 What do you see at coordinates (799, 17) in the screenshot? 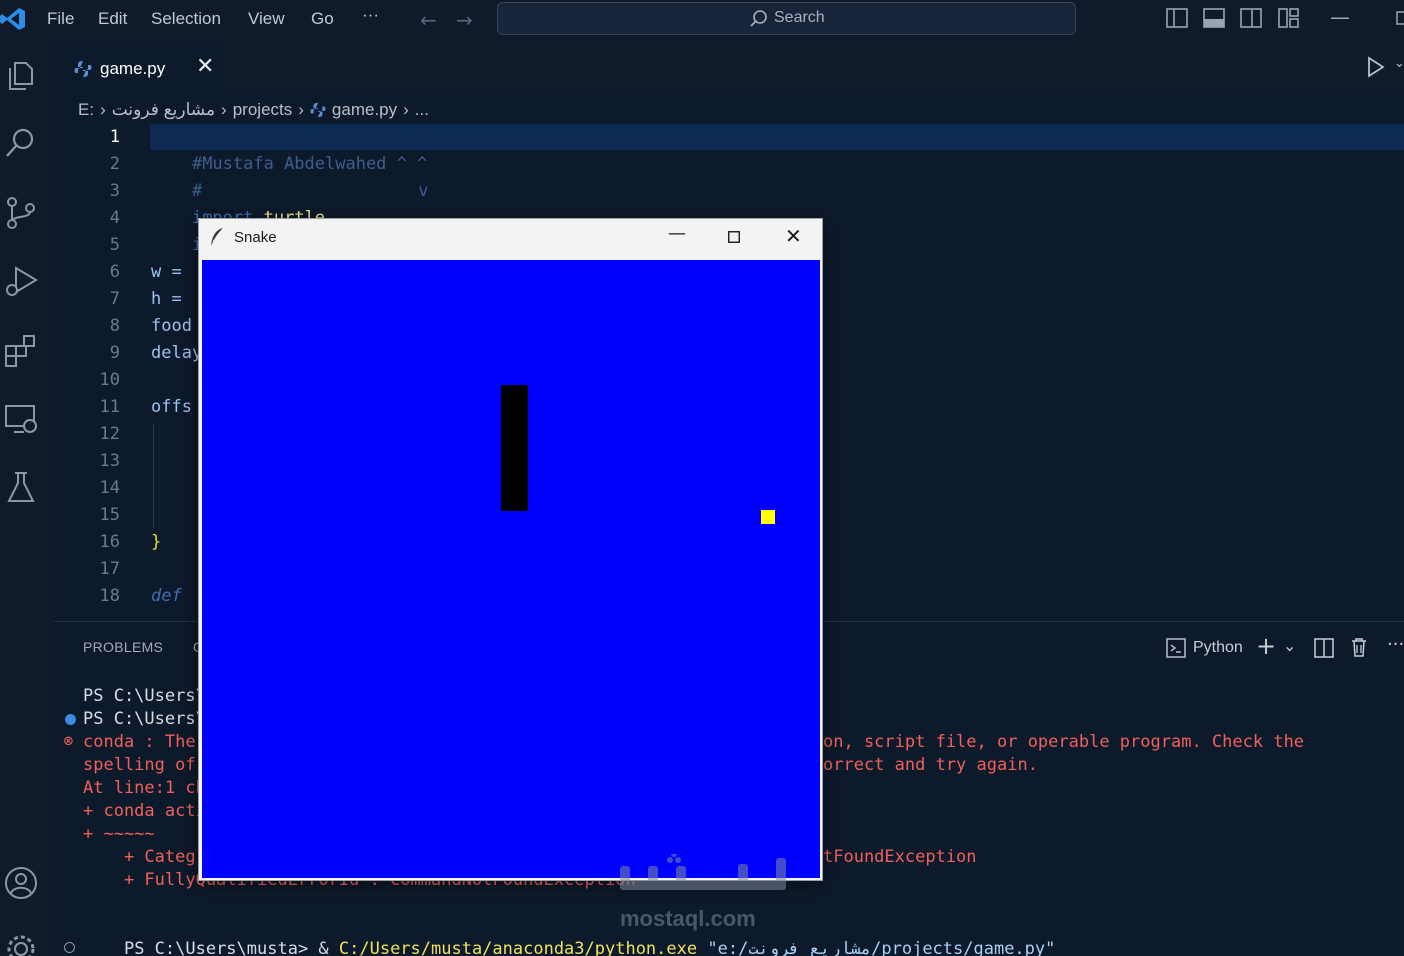
I see `search-placeholder: Search` at bounding box center [799, 17].